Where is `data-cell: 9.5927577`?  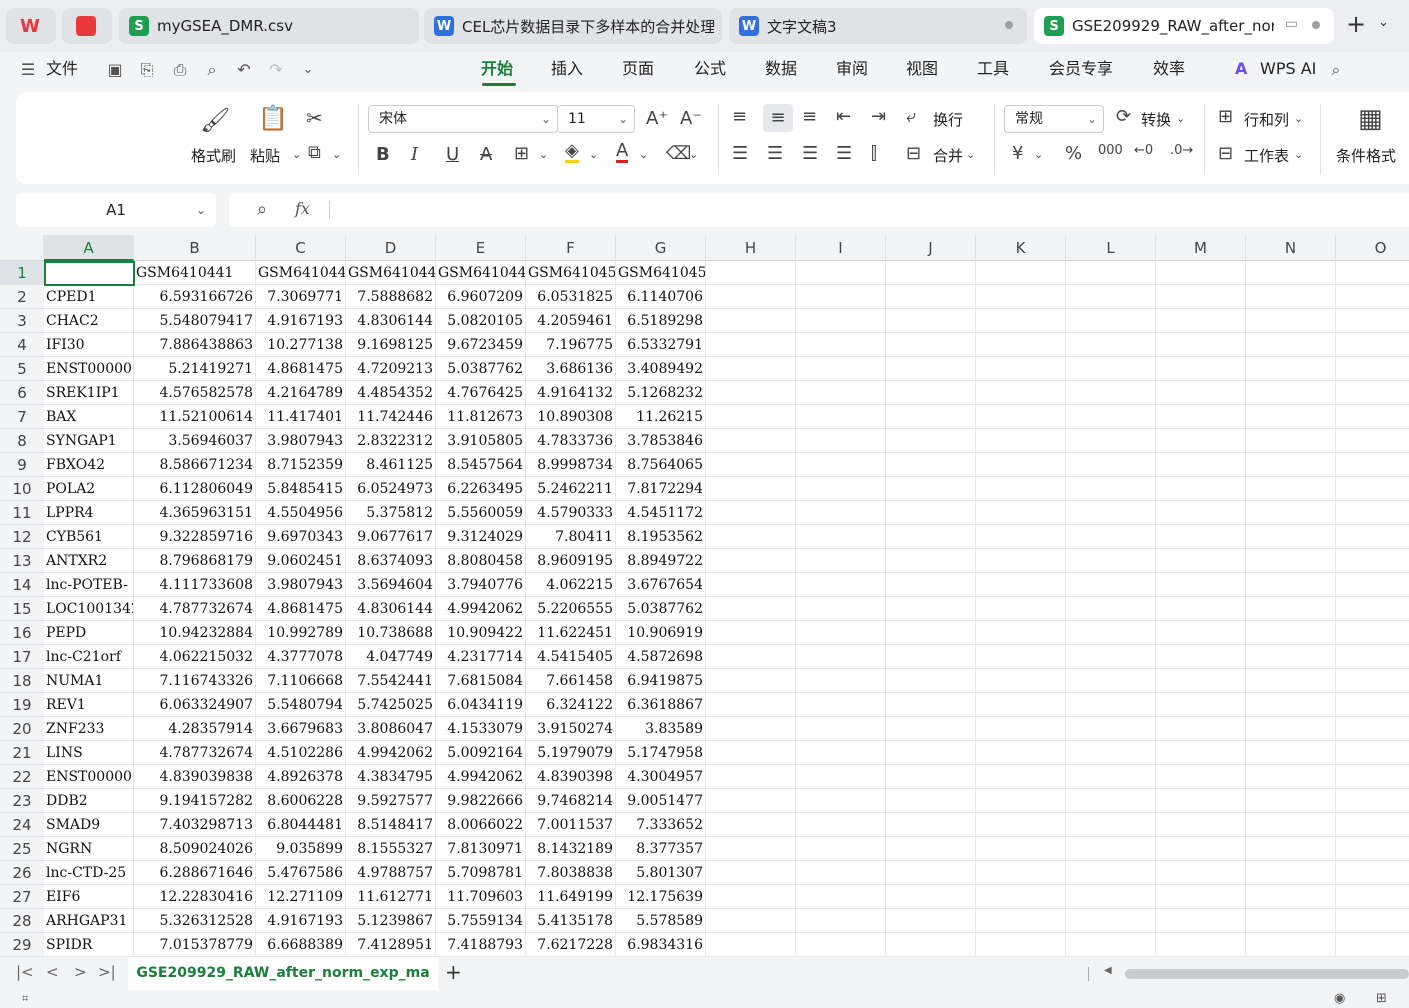 data-cell: 9.5927577 is located at coordinates (391, 801).